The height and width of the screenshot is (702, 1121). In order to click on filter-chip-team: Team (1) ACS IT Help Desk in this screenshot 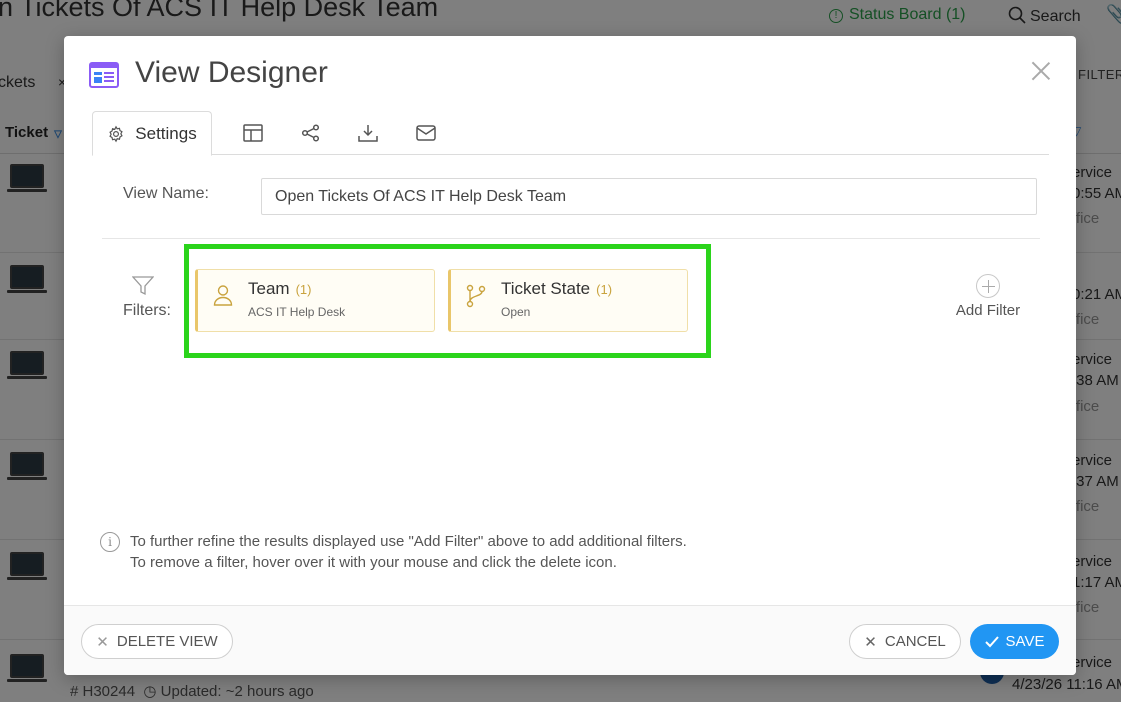, I will do `click(315, 300)`.